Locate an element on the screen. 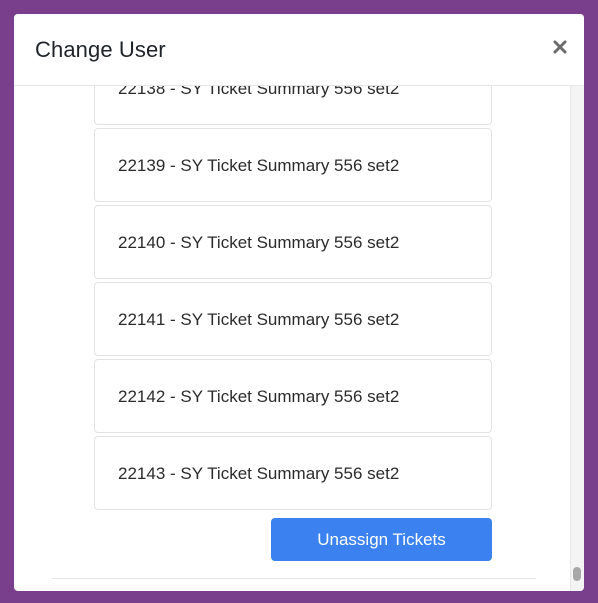 Image resolution: width=598 pixels, height=603 pixels. ticket-item: 22143 - SY Ticket Summary 556 set2 is located at coordinates (293, 473).